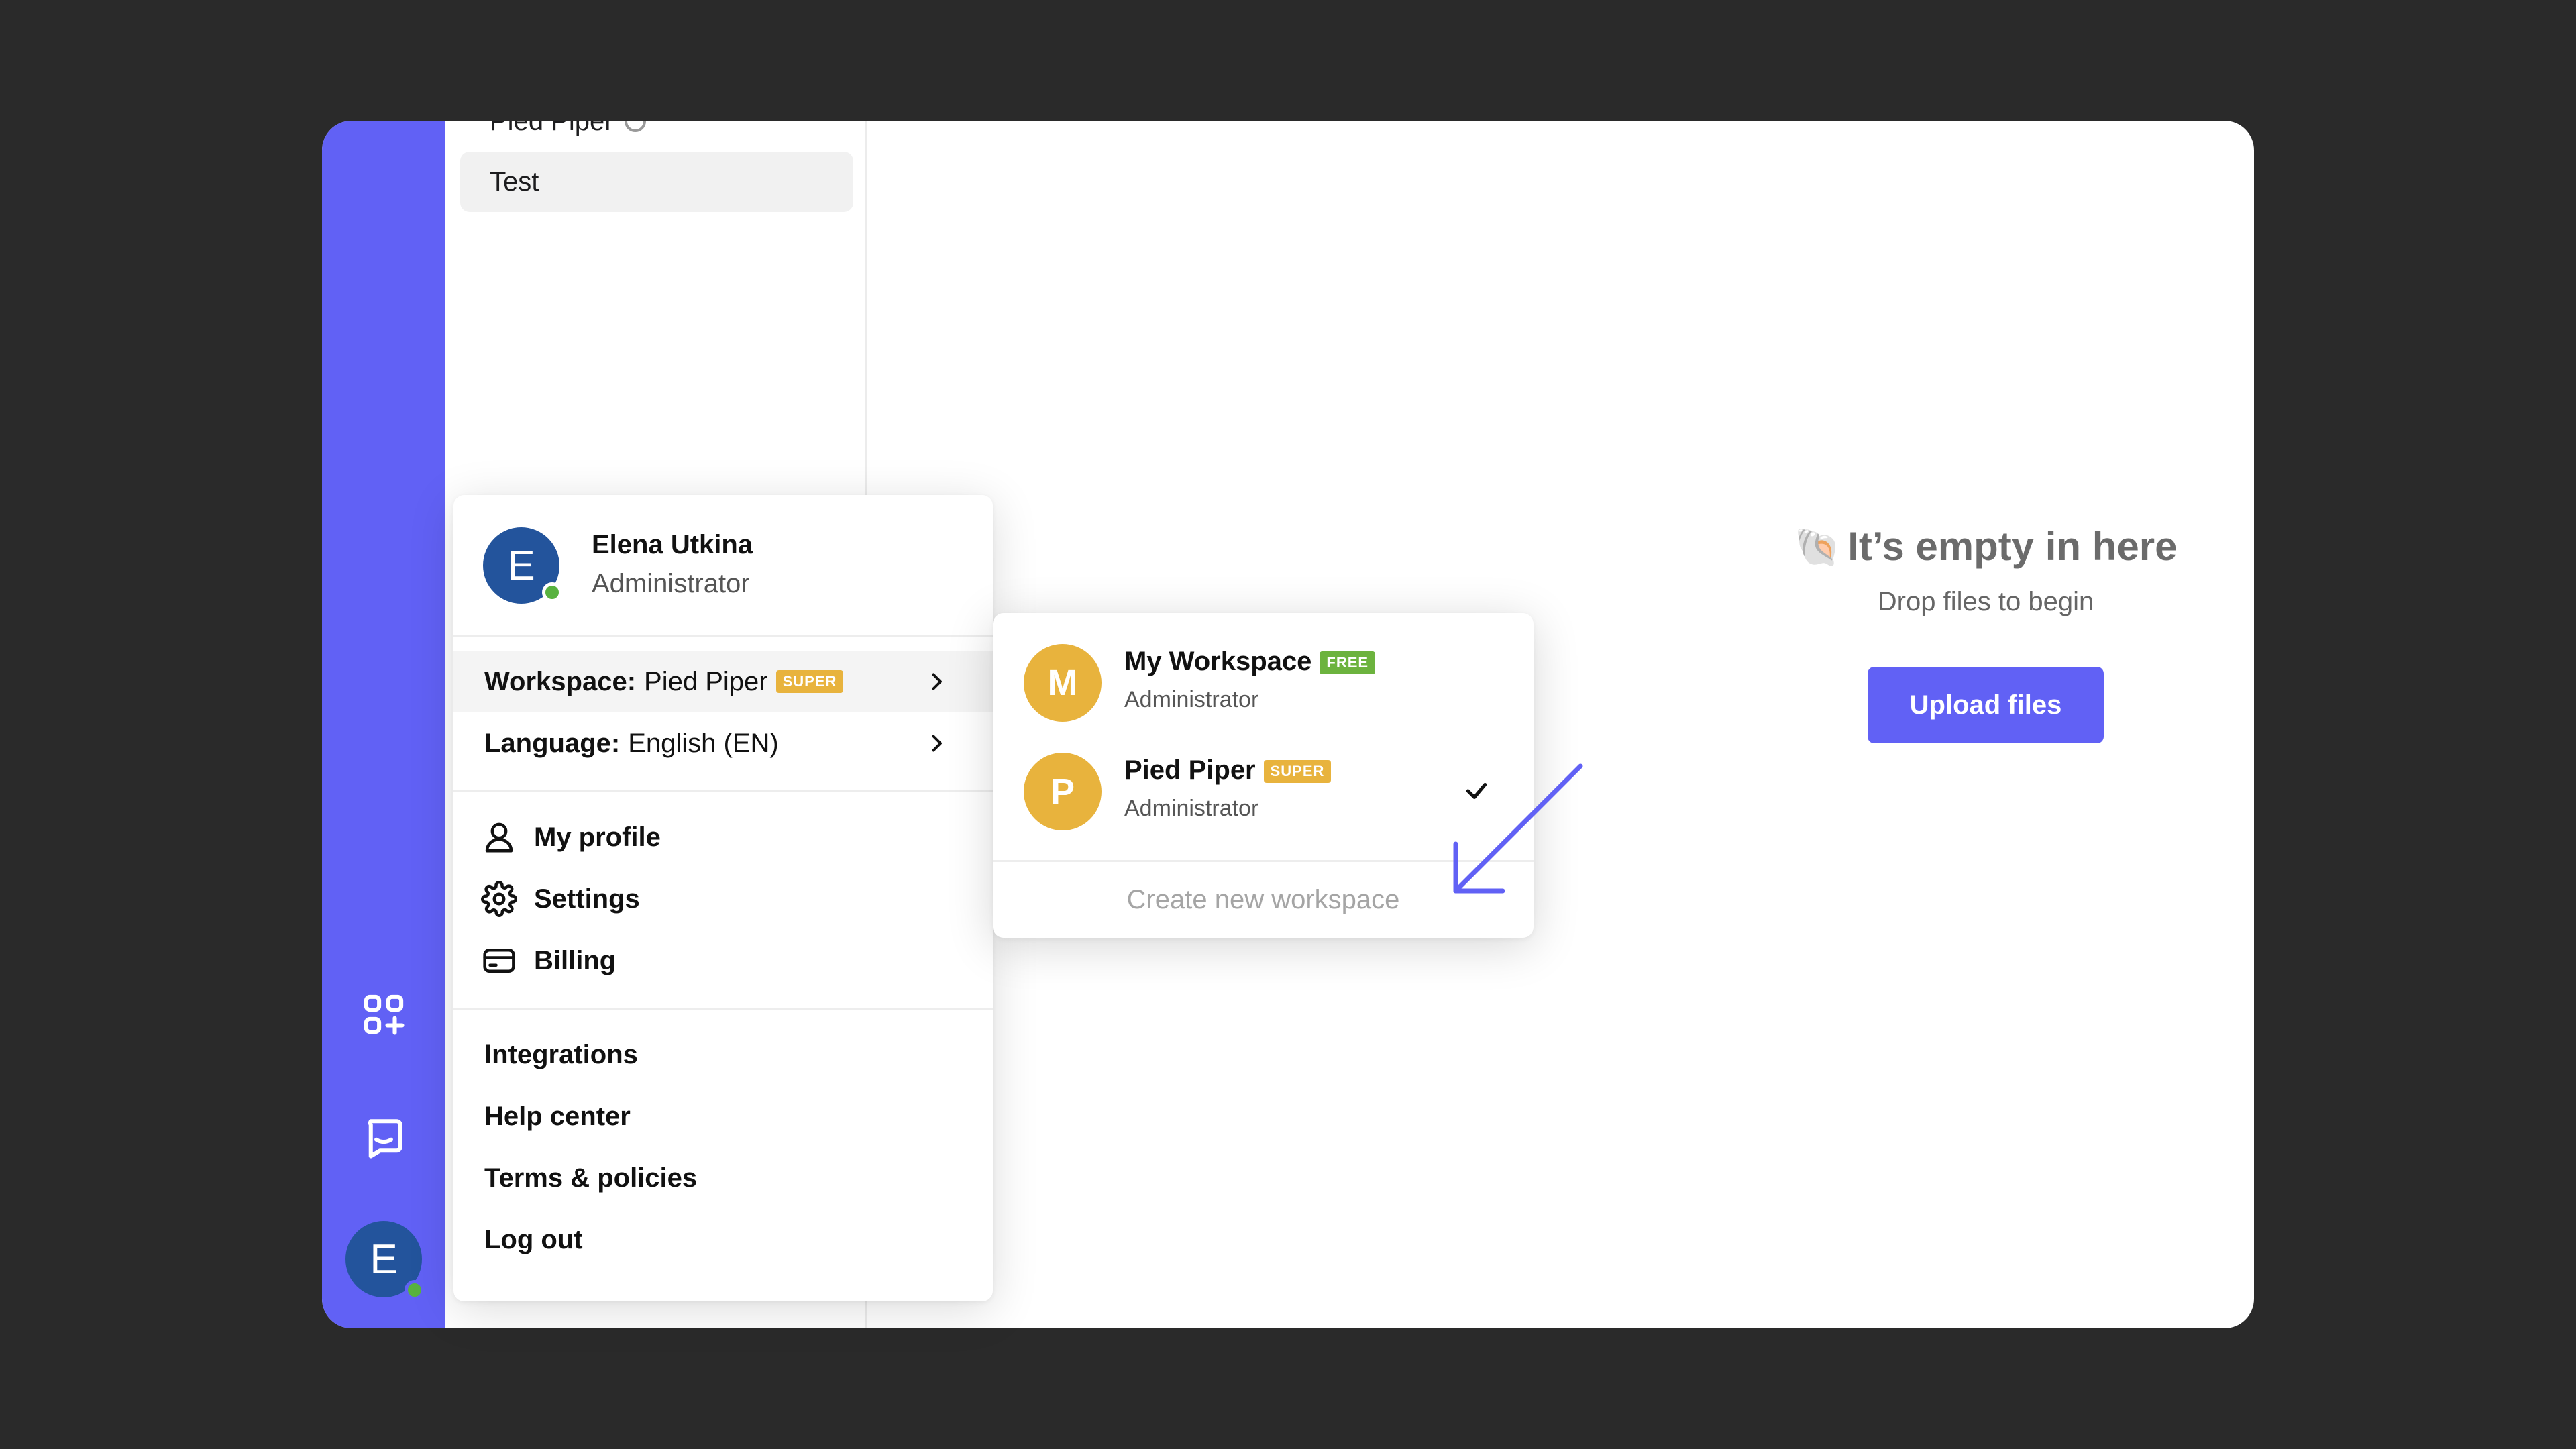 This screenshot has width=2576, height=1449. What do you see at coordinates (499, 899) in the screenshot?
I see `gear-icon` at bounding box center [499, 899].